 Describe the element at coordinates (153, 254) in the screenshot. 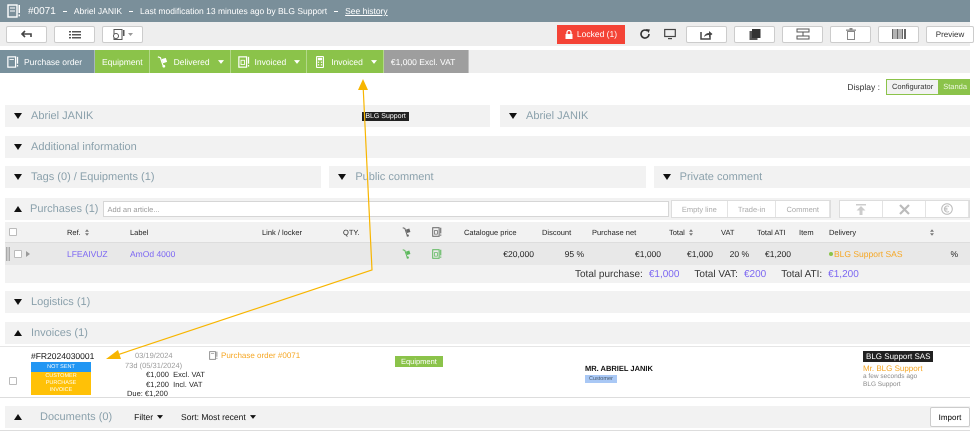

I see `article-link: AmOd 4000` at that location.